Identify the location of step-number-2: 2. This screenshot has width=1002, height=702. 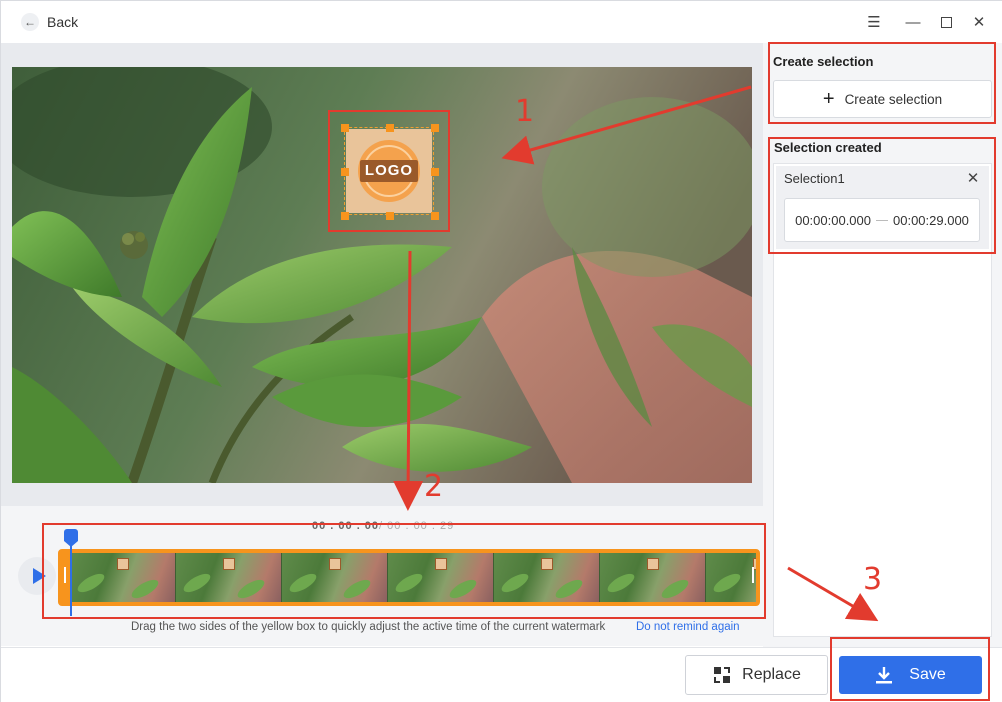
(434, 486).